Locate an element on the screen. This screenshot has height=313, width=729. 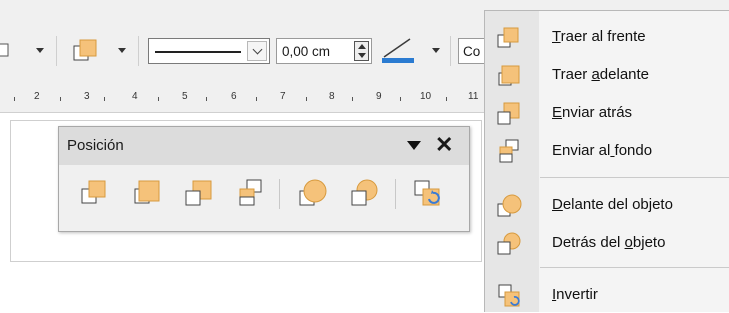
ruler-number: 2 is located at coordinates (37, 96).